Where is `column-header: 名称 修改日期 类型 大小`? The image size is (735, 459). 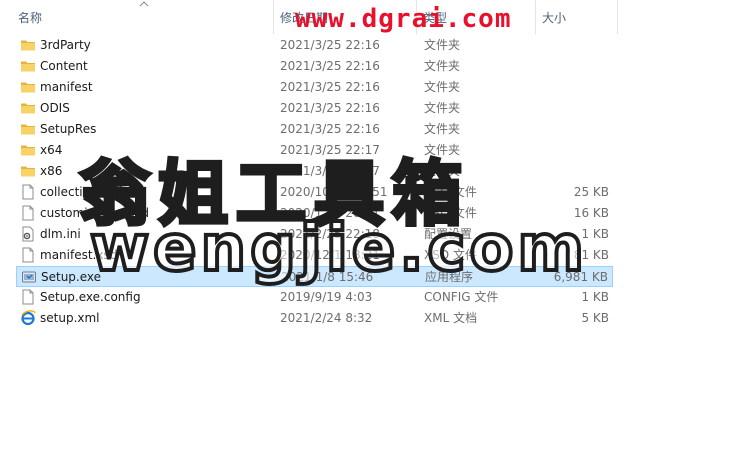
column-header: 名称 修改日期 类型 大小 is located at coordinates (367, 17).